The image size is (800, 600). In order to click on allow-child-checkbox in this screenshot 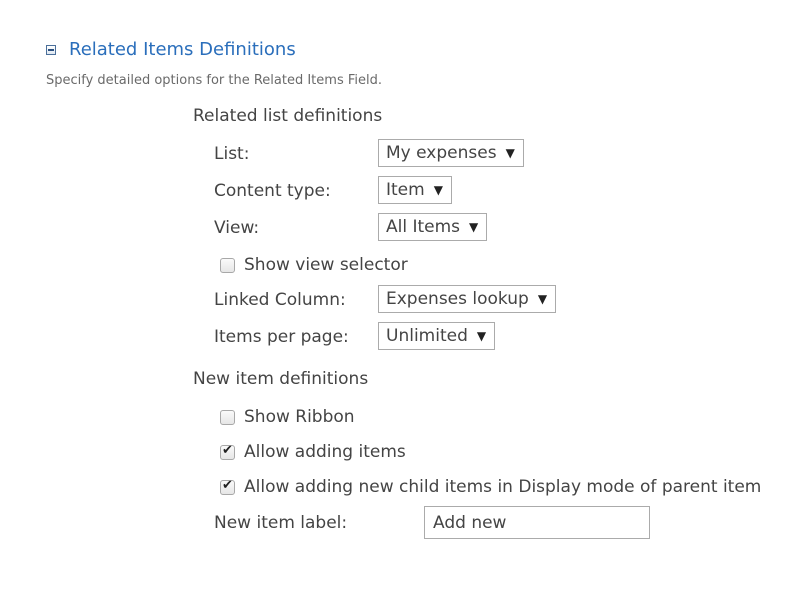, I will do `click(227, 486)`.